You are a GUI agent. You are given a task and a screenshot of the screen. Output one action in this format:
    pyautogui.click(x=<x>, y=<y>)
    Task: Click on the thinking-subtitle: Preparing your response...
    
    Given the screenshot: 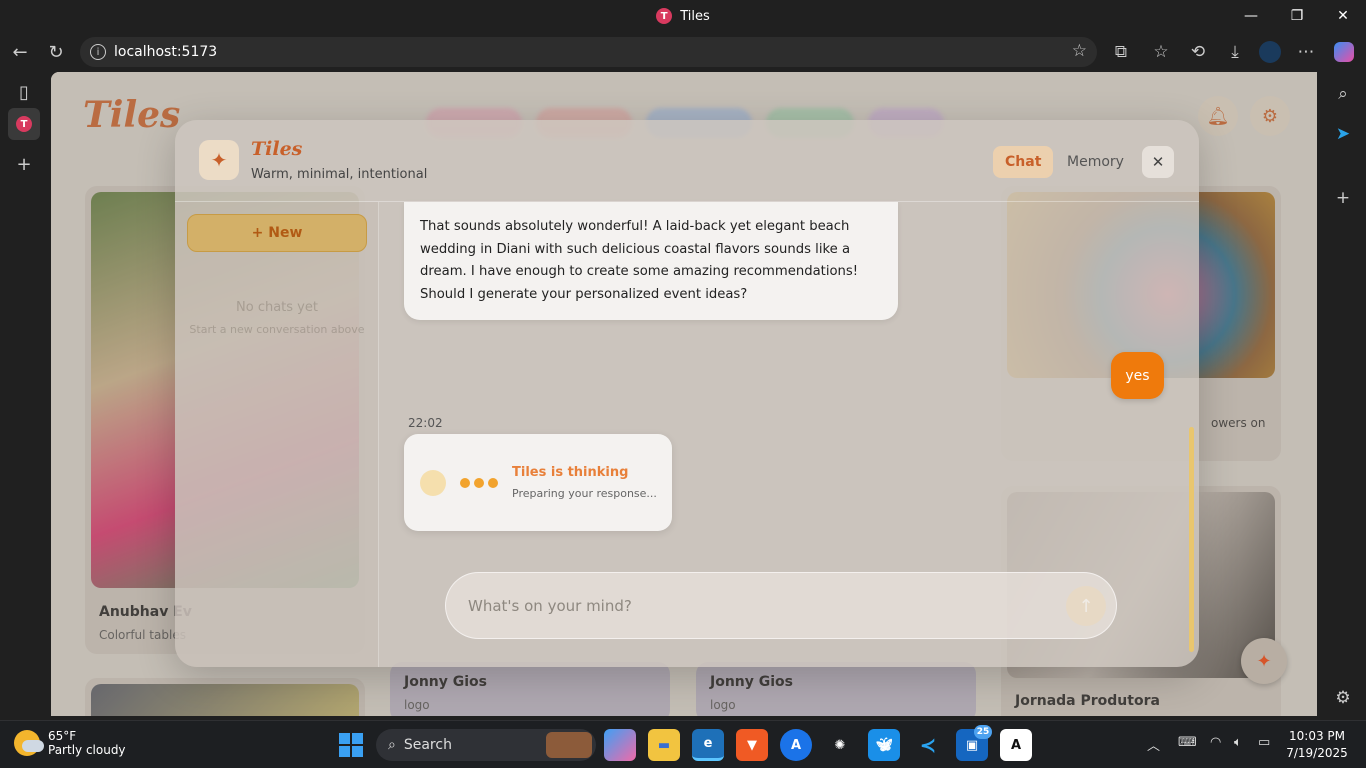 What is the action you would take?
    pyautogui.click(x=584, y=493)
    